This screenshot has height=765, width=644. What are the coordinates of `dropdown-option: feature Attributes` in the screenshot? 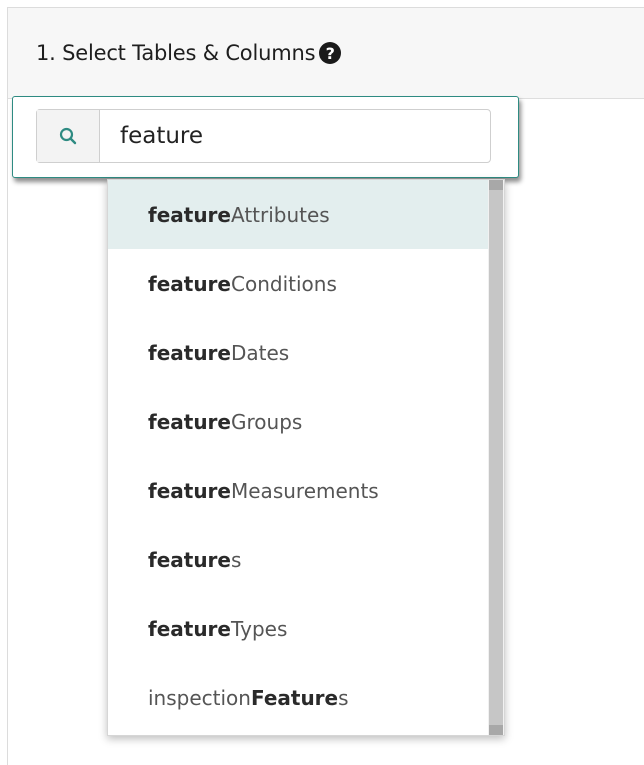 It's located at (298, 214).